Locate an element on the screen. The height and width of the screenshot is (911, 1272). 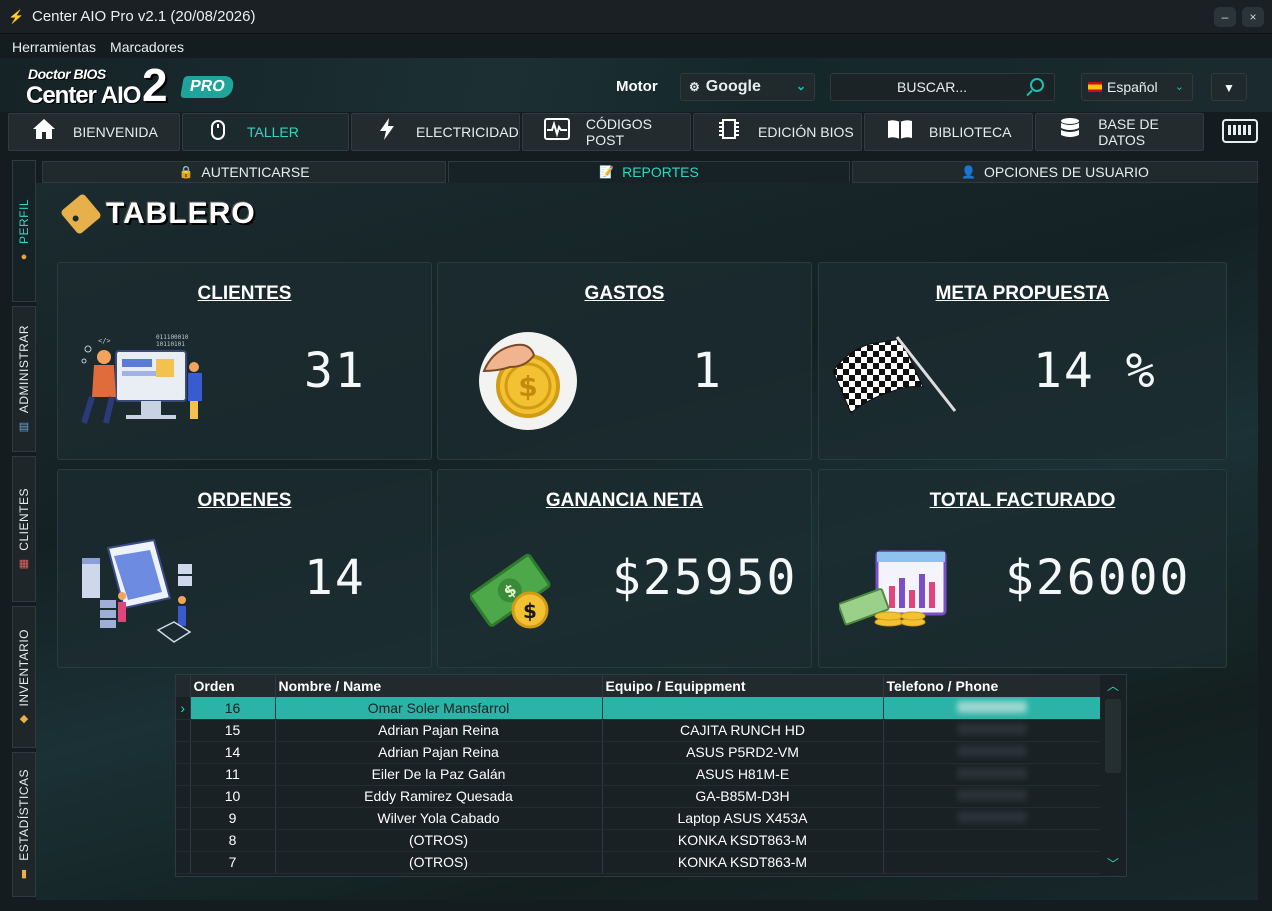
card-ordenes: ORDENES 14 is located at coordinates (244, 568).